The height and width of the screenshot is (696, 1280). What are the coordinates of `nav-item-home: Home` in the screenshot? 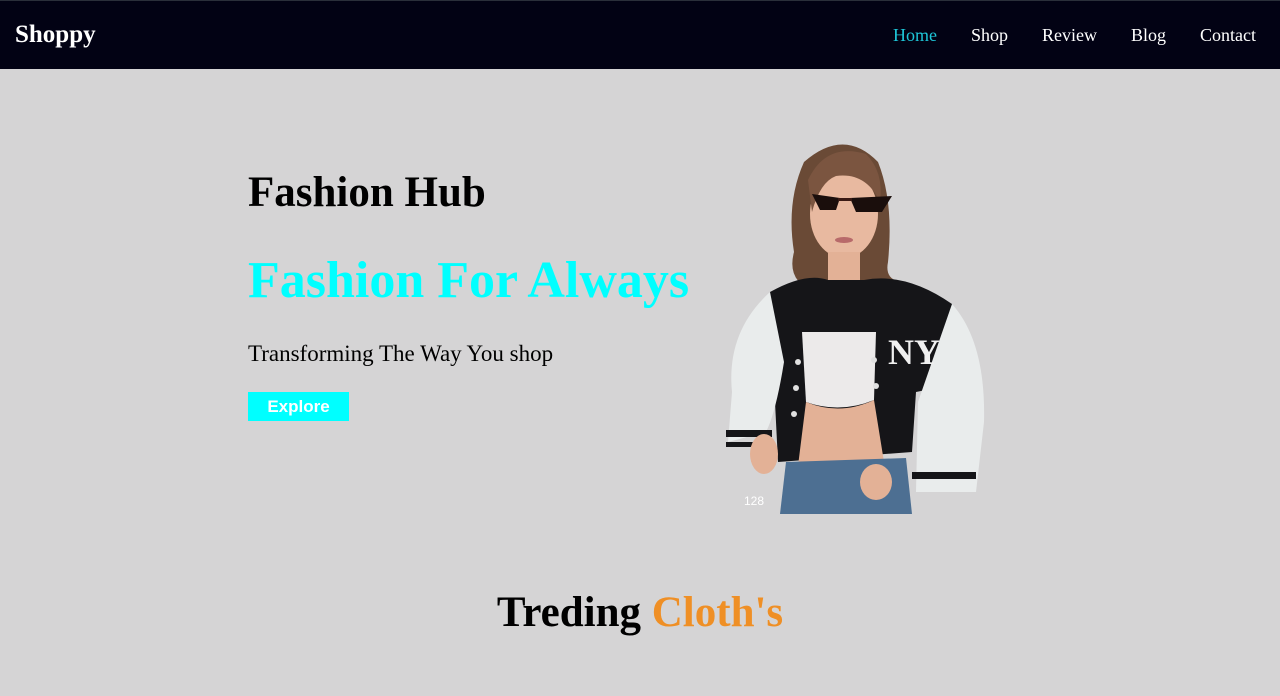 It's located at (915, 35).